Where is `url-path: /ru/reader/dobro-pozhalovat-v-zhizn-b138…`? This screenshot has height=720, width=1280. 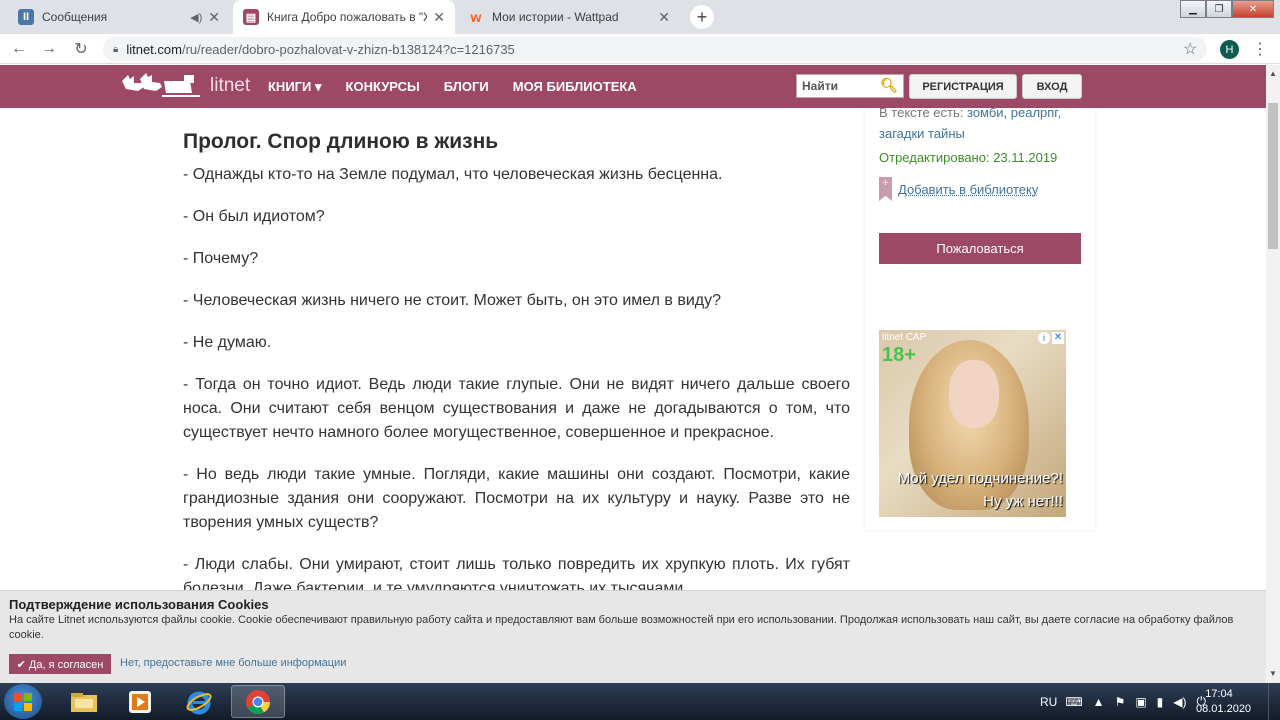
url-path: /ru/reader/dobro-pozhalovat-v-zhizn-b138… is located at coordinates (348, 49).